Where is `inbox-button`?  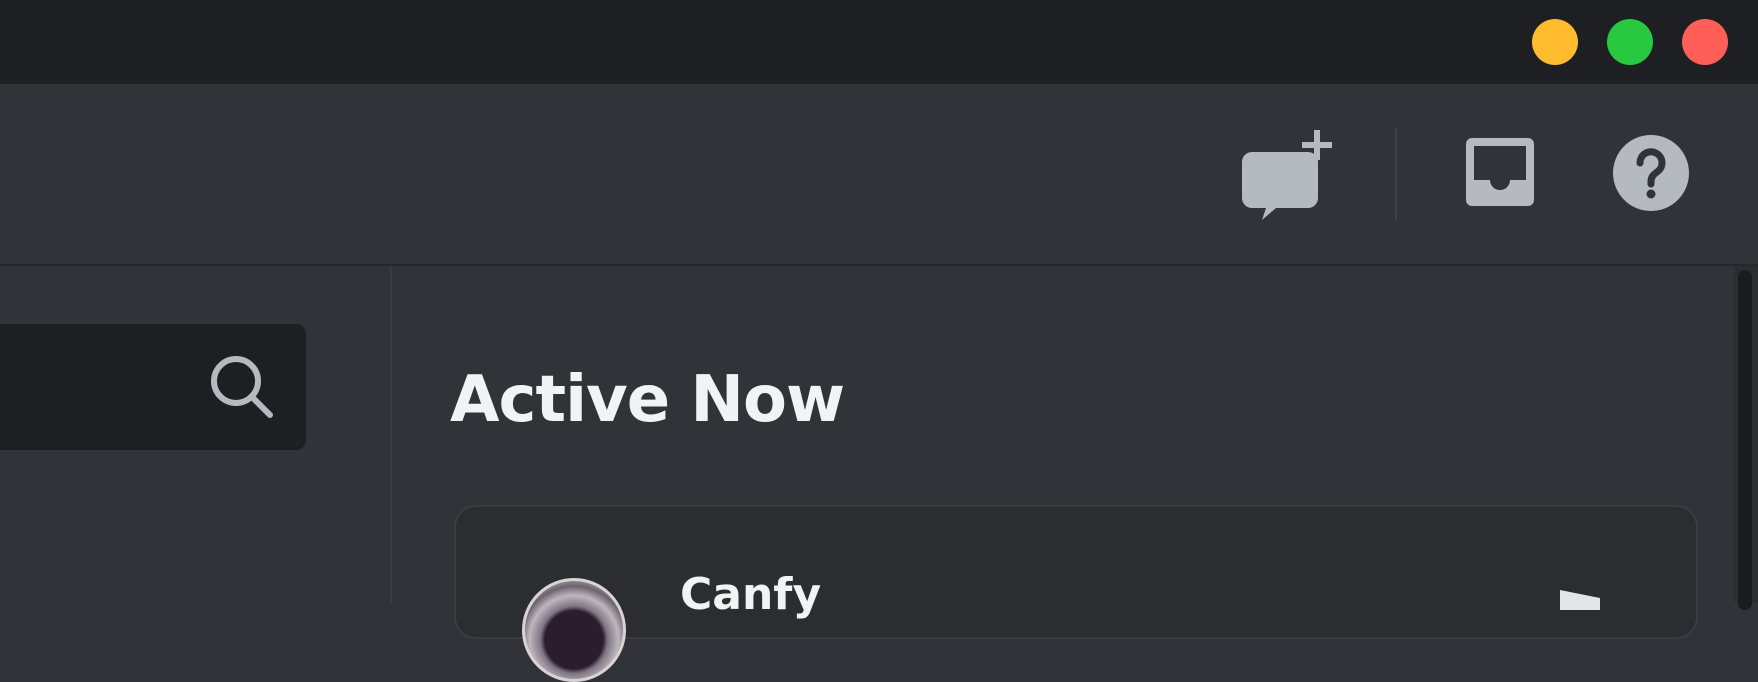
inbox-button is located at coordinates (1500, 174).